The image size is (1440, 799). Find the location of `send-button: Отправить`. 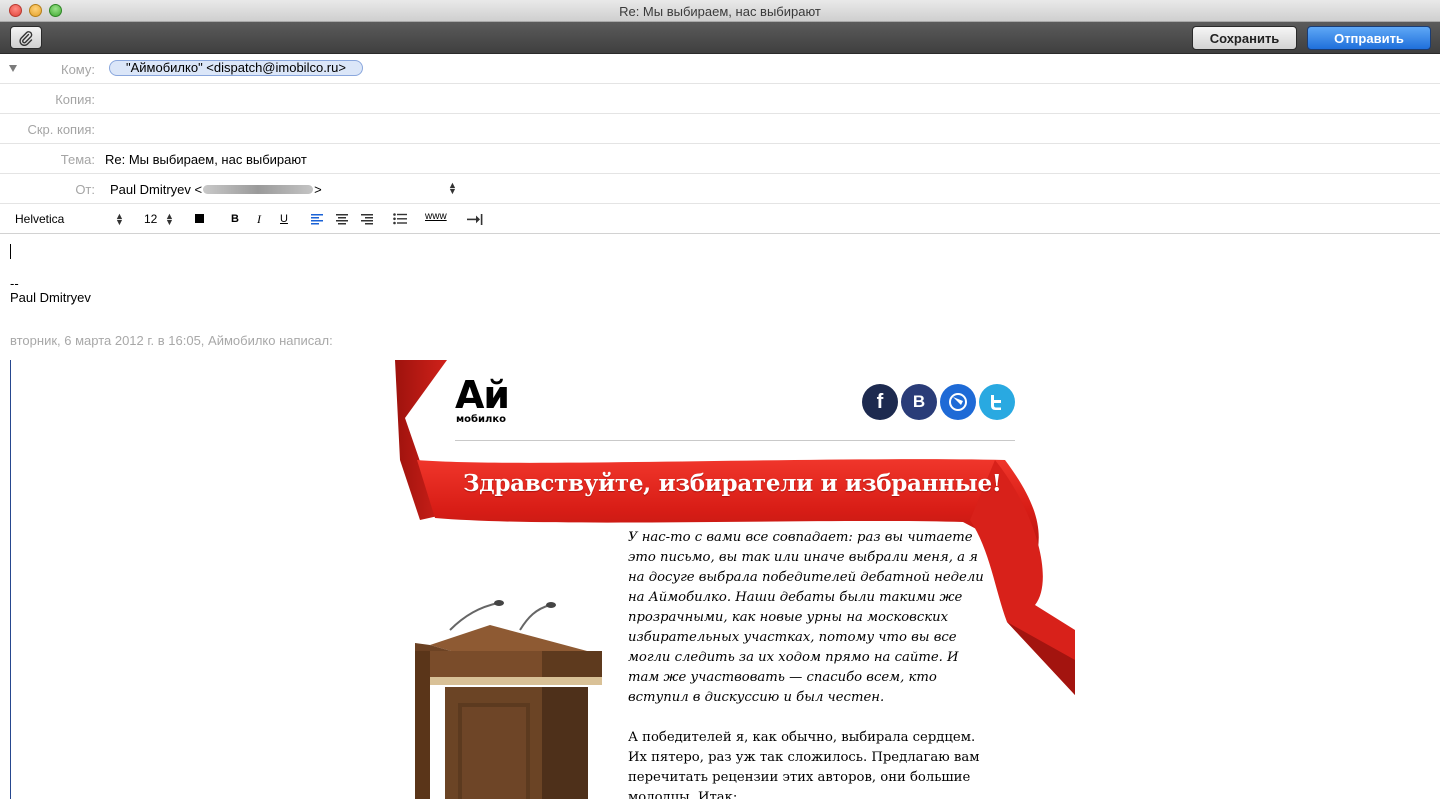

send-button: Отправить is located at coordinates (1369, 38).